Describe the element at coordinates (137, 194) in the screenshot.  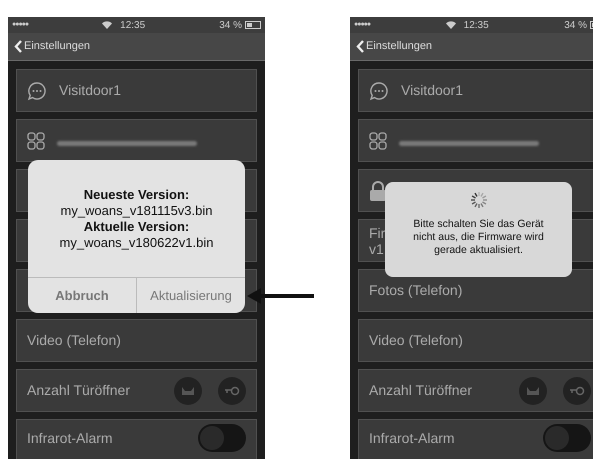
I see `dialog-text: Neueste Version:` at that location.